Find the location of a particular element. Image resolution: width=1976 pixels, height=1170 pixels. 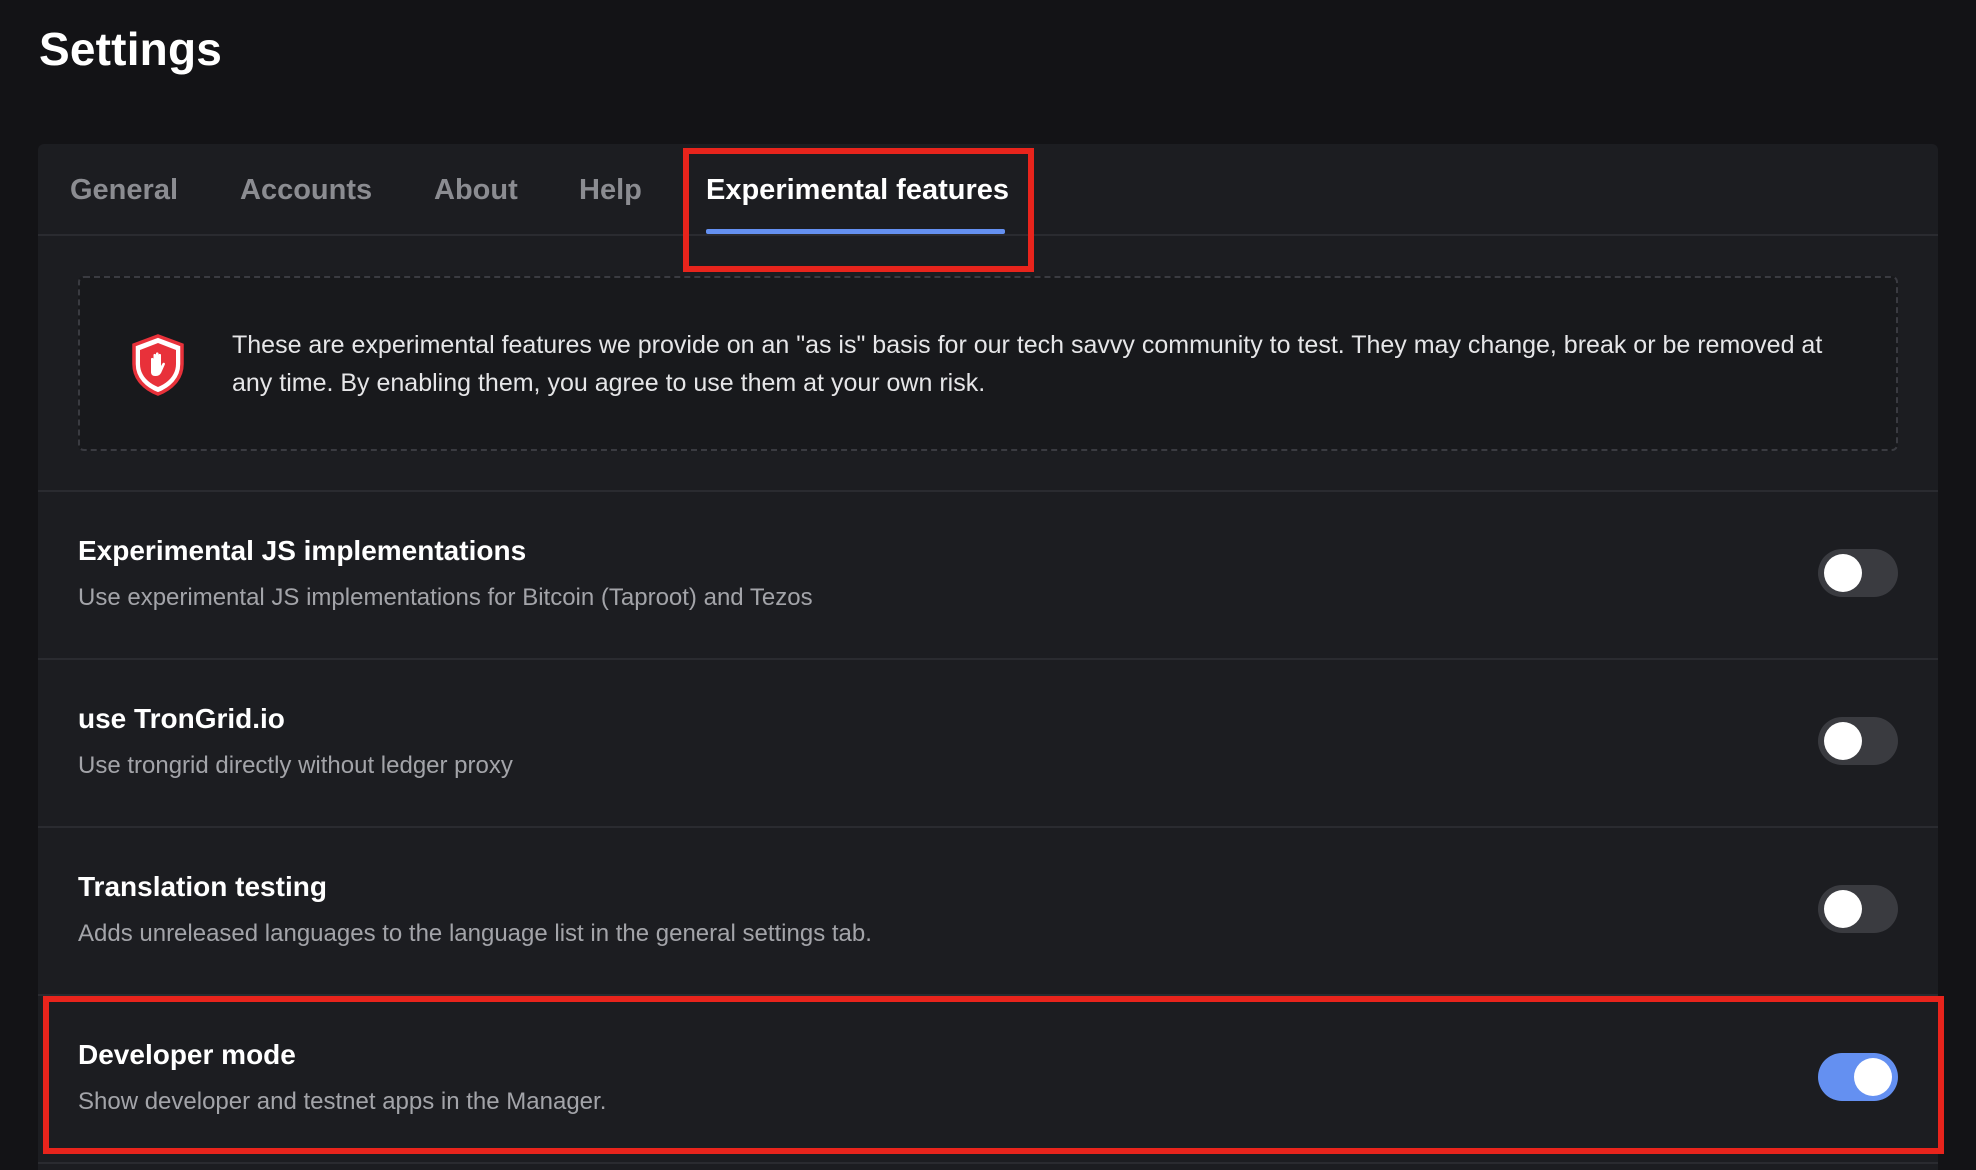

trongrid-toggle is located at coordinates (1858, 741).